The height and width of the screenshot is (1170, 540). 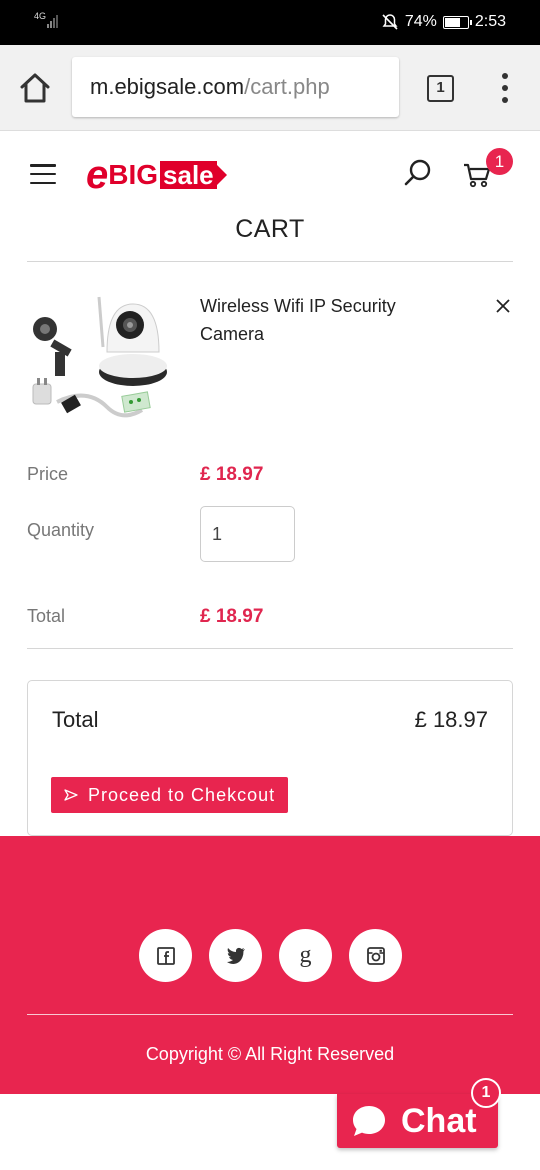 I want to click on network-type: 4G, so click(x=40, y=16).